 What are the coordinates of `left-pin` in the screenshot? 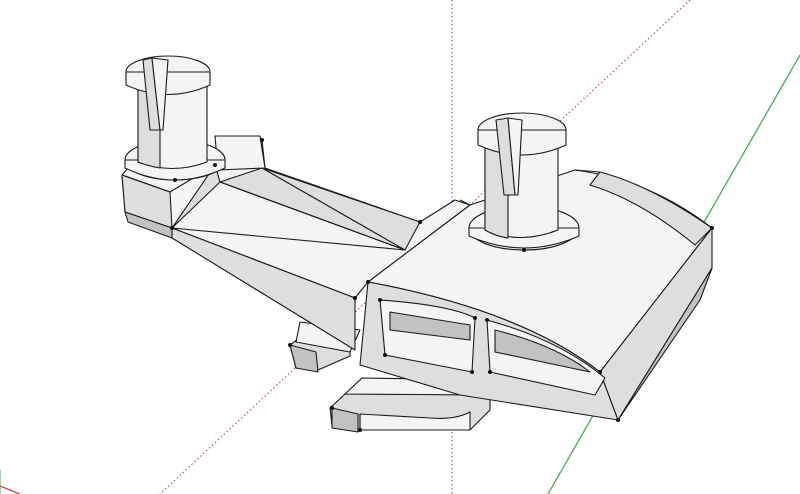 It's located at (175, 118).